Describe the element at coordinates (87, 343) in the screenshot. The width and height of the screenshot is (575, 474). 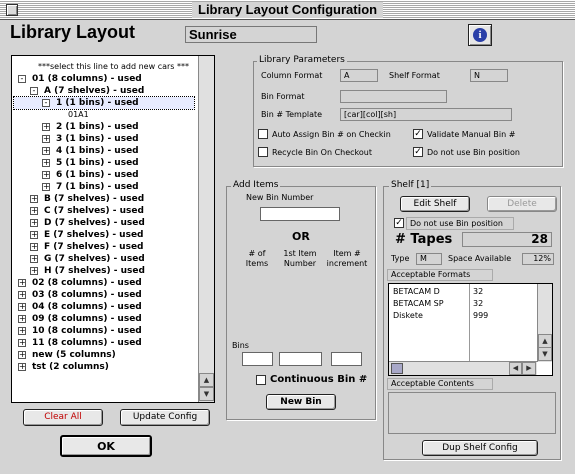
I see `tree-row-label: 11 (8 columns) - used` at that location.